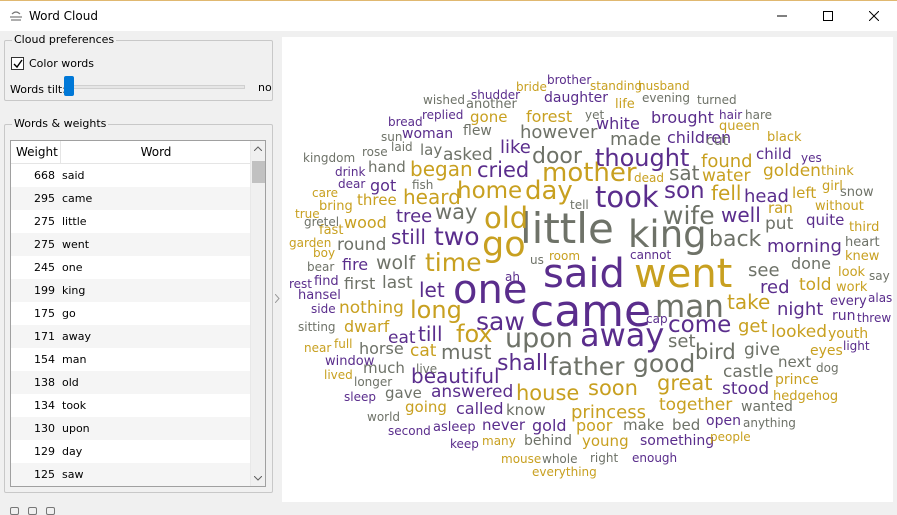 This screenshot has width=897, height=515. I want to click on cloud-word: window, so click(349, 361).